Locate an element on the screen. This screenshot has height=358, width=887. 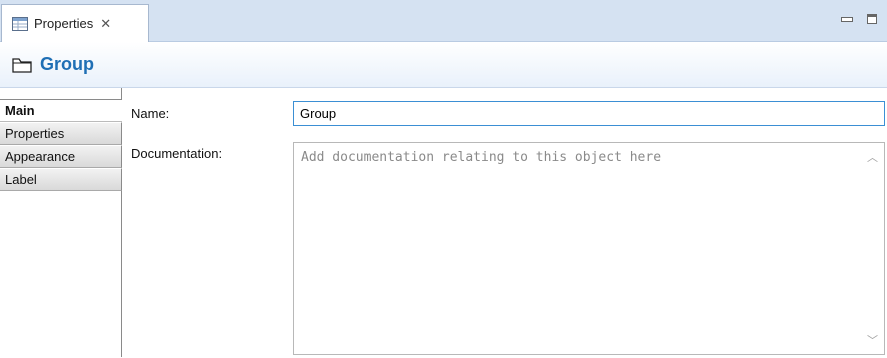
sidebar-empty-area is located at coordinates (61, 274).